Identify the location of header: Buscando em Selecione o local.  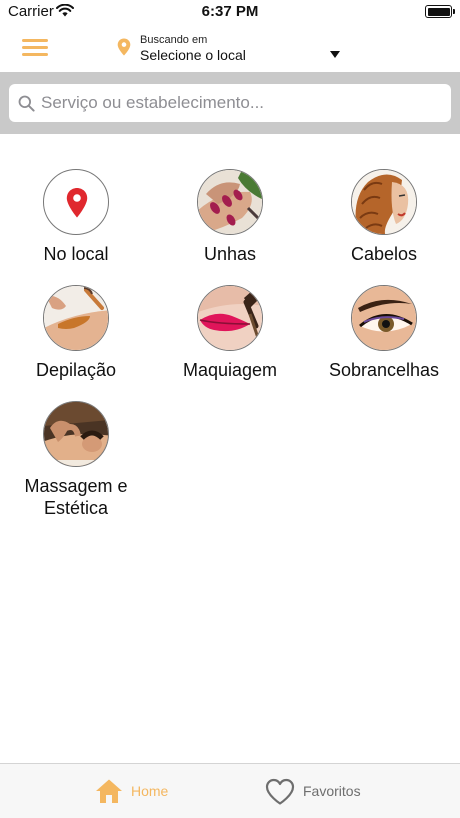
(230, 48).